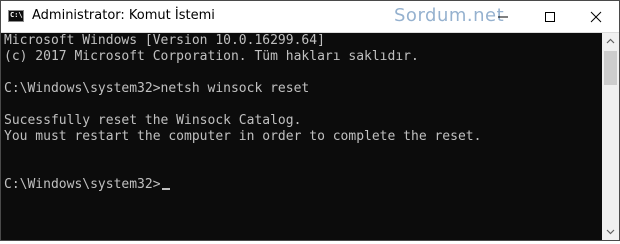 This screenshot has height=244, width=620. Describe the element at coordinates (610, 136) in the screenshot. I see `vertical-scrollbar` at that location.